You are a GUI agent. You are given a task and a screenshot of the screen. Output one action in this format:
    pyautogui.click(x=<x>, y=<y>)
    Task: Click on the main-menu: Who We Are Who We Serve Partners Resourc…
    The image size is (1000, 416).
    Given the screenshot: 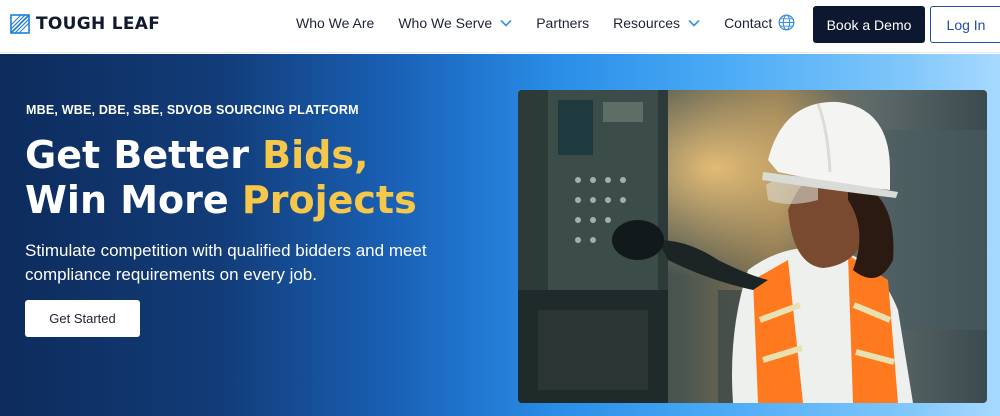 What is the action you would take?
    pyautogui.click(x=546, y=23)
    